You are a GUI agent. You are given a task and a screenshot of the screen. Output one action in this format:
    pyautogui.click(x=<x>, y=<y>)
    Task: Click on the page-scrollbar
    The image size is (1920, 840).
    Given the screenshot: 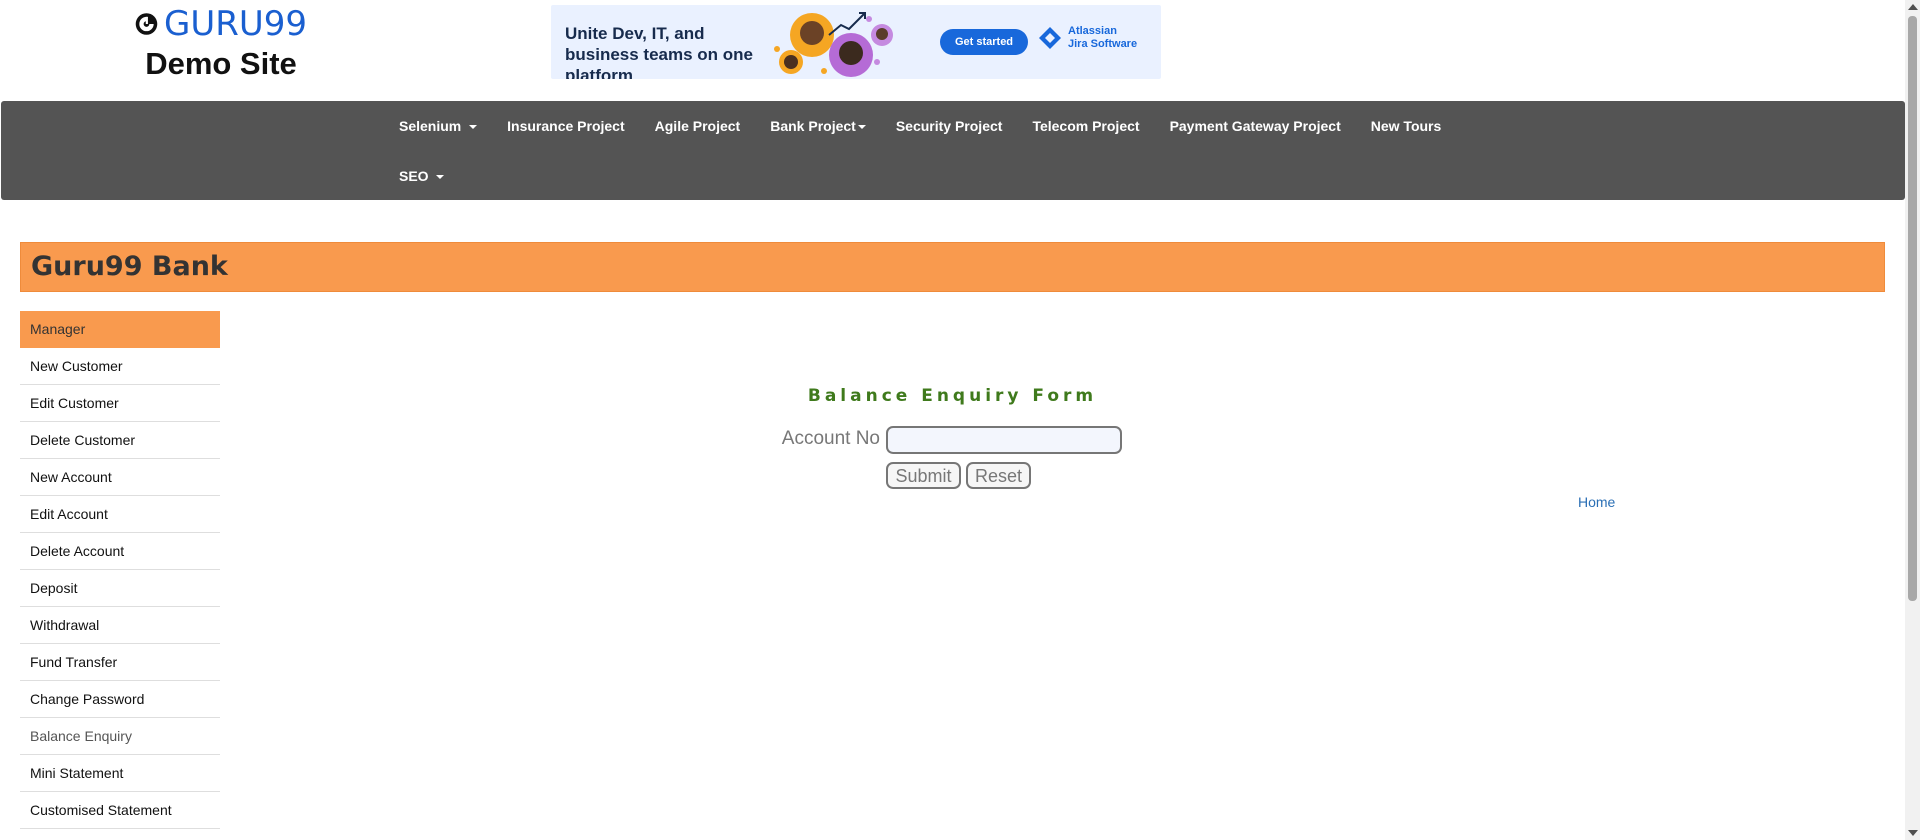 What is the action you would take?
    pyautogui.click(x=1912, y=420)
    